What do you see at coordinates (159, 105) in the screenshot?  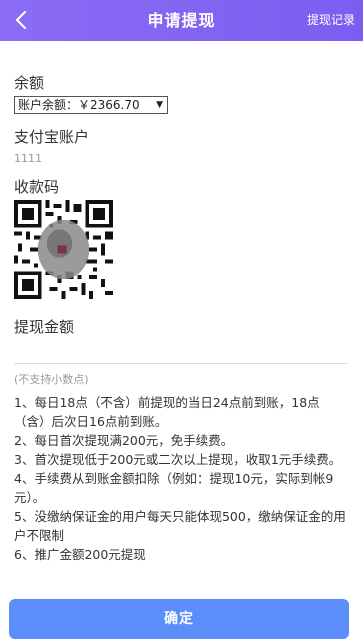 I see `dropdown-arrow-icon: ▼` at bounding box center [159, 105].